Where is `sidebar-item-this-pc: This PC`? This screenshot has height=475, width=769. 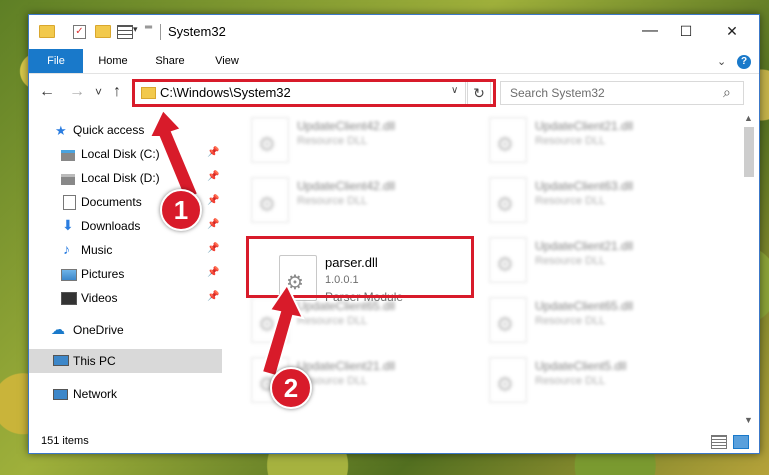
sidebar-item-this-pc: This PC is located at coordinates (125, 361).